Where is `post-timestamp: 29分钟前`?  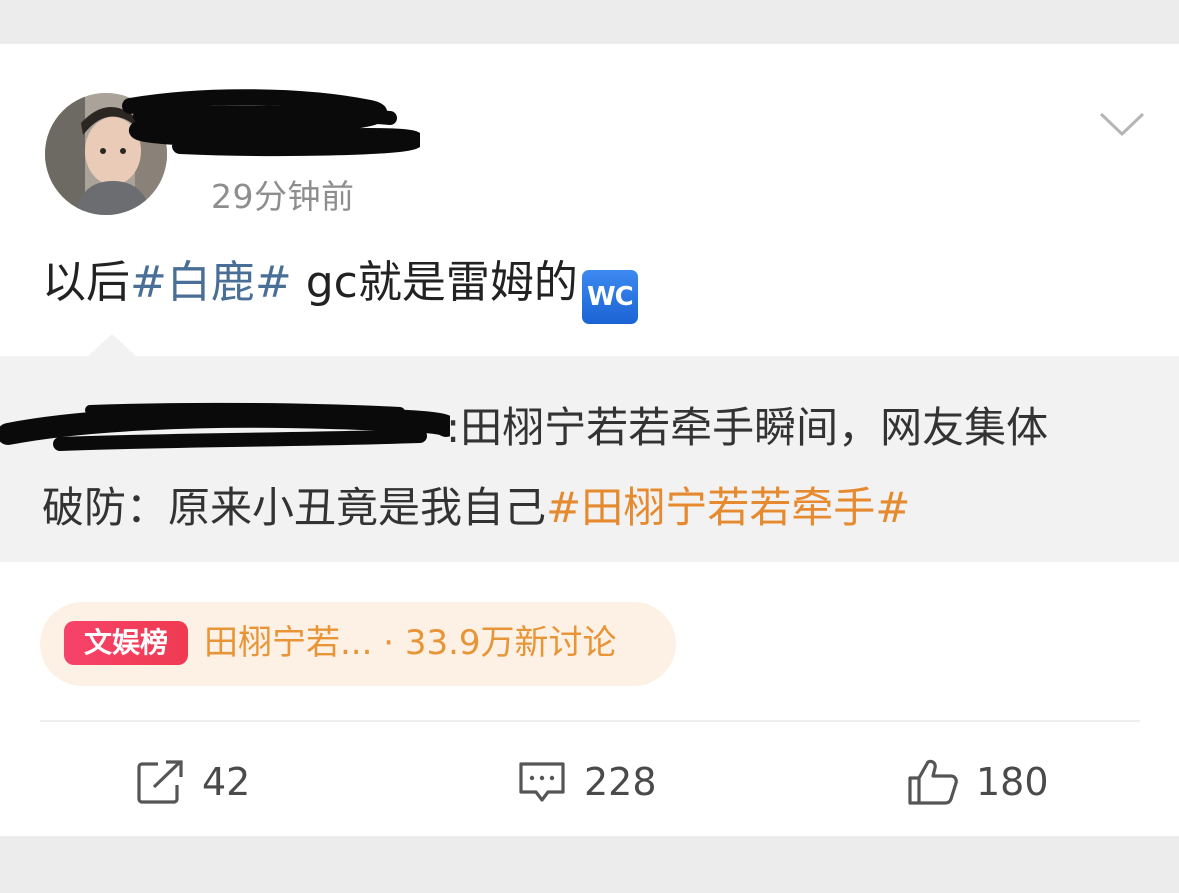
post-timestamp: 29分钟前 is located at coordinates (283, 196).